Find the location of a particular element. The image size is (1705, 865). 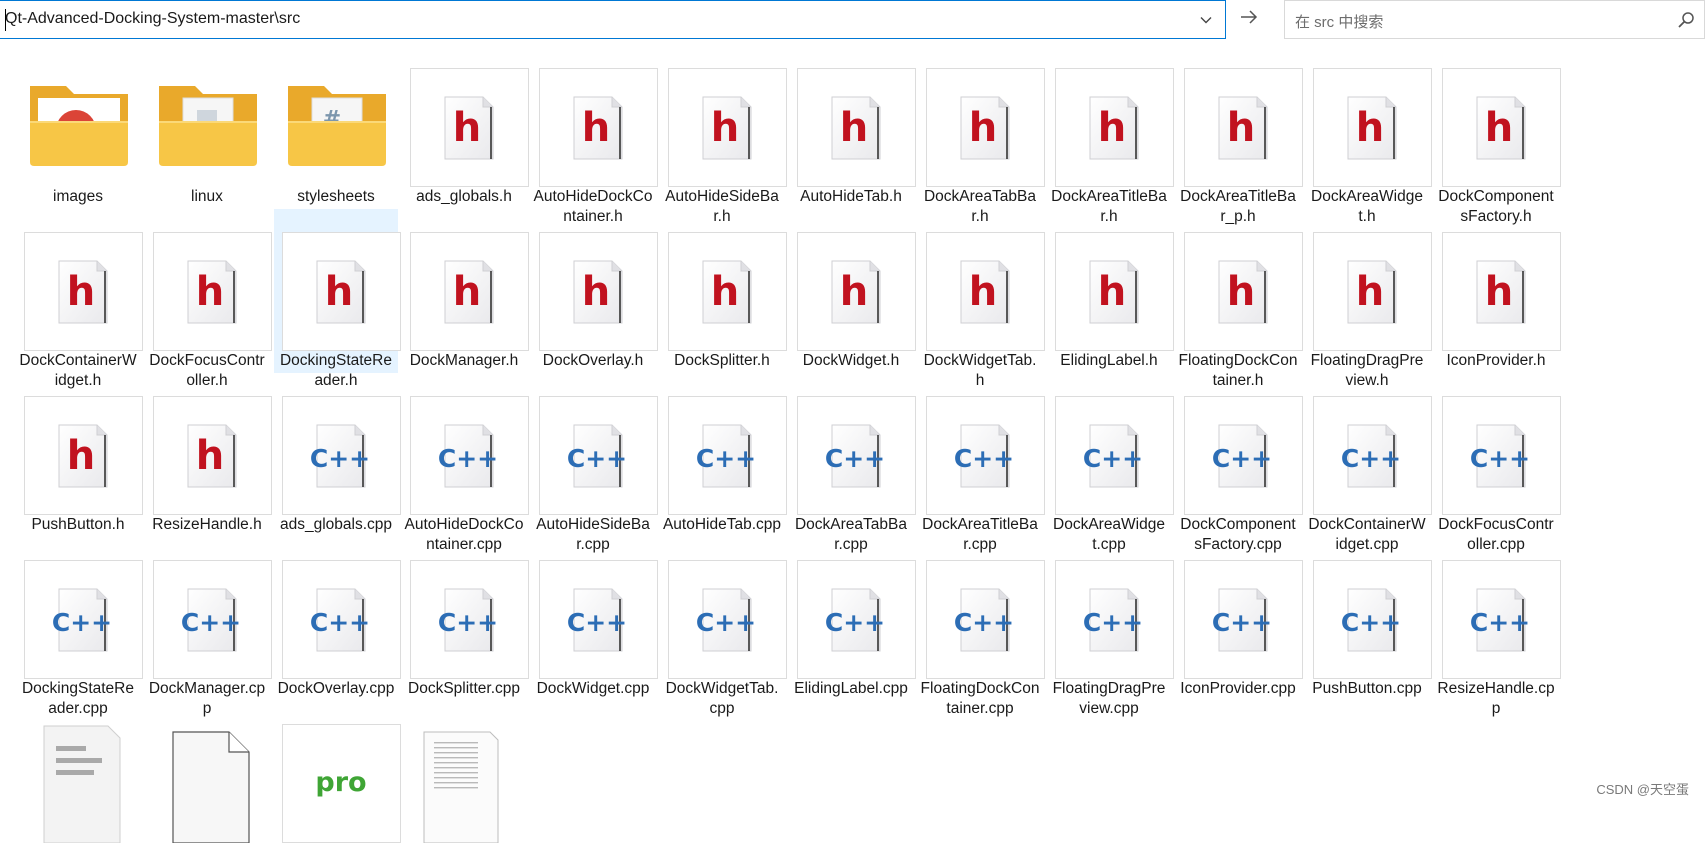

file-item: h DockAreaTabBar.h is located at coordinates (981, 135).